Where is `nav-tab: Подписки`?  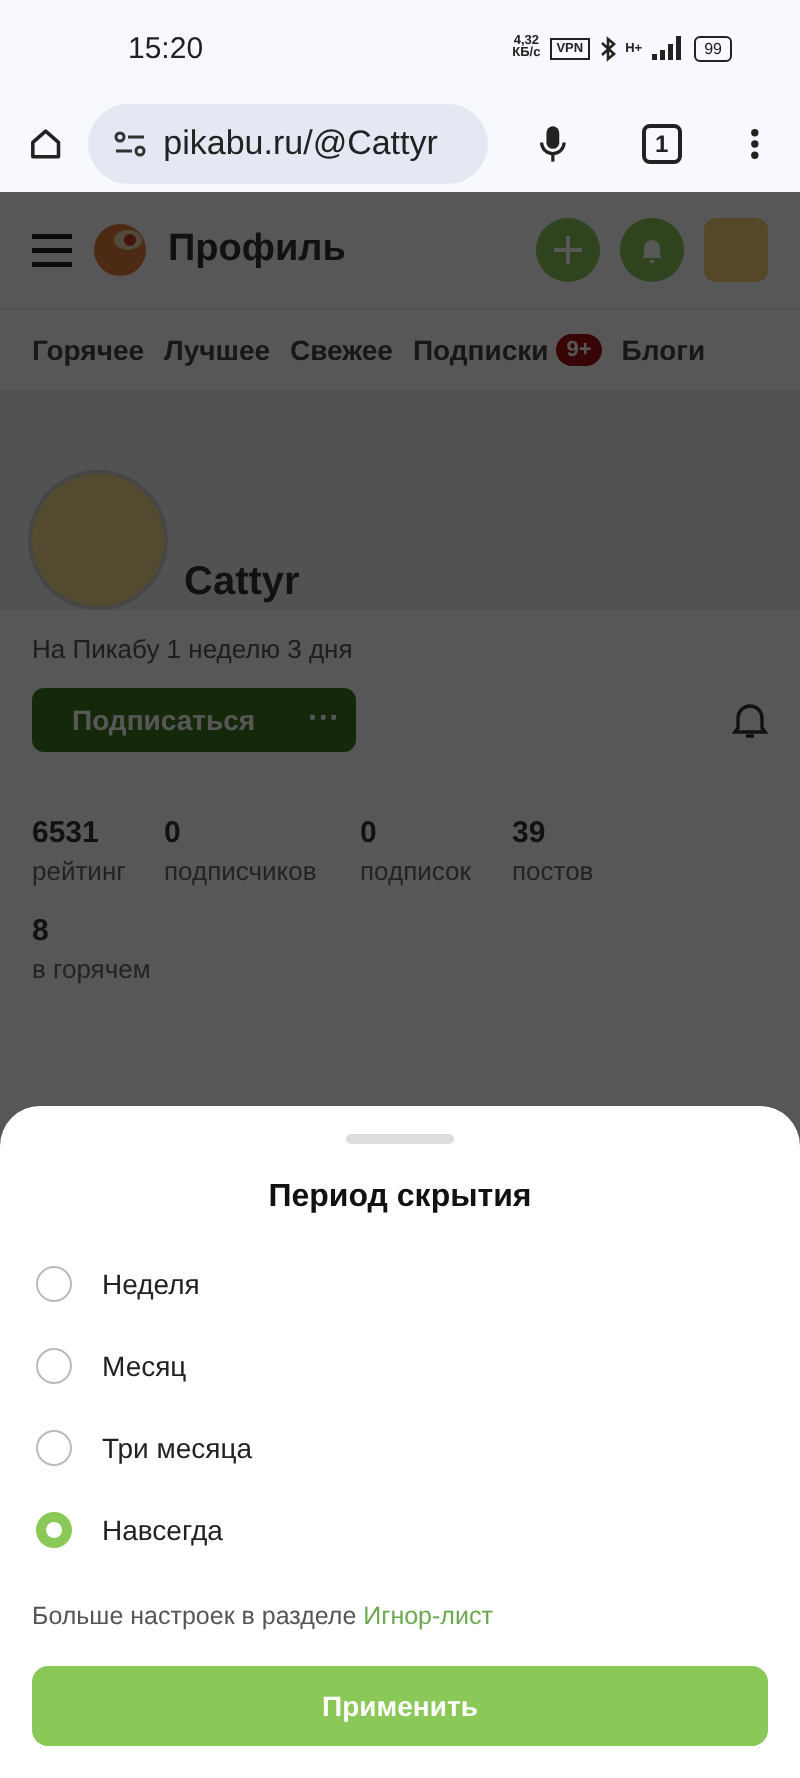 nav-tab: Подписки is located at coordinates (480, 350).